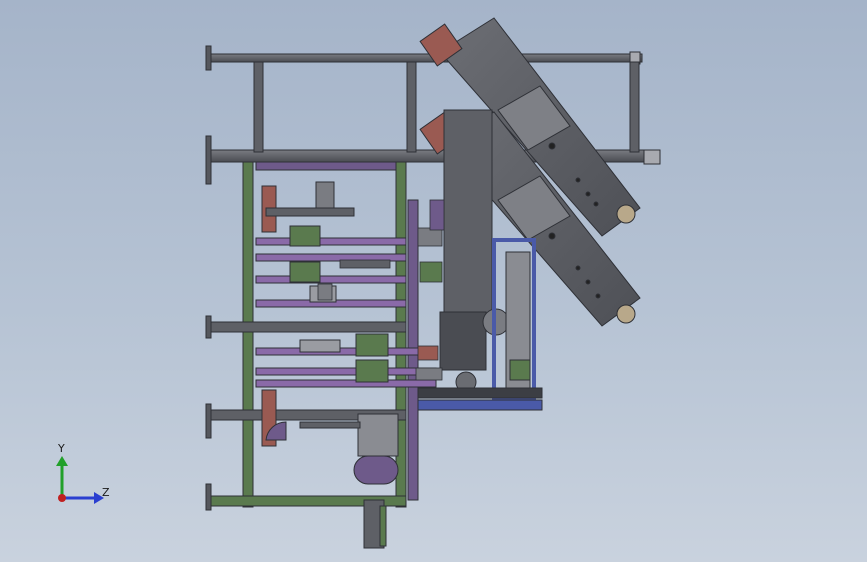  I want to click on frame-post-right, so click(634, 107).